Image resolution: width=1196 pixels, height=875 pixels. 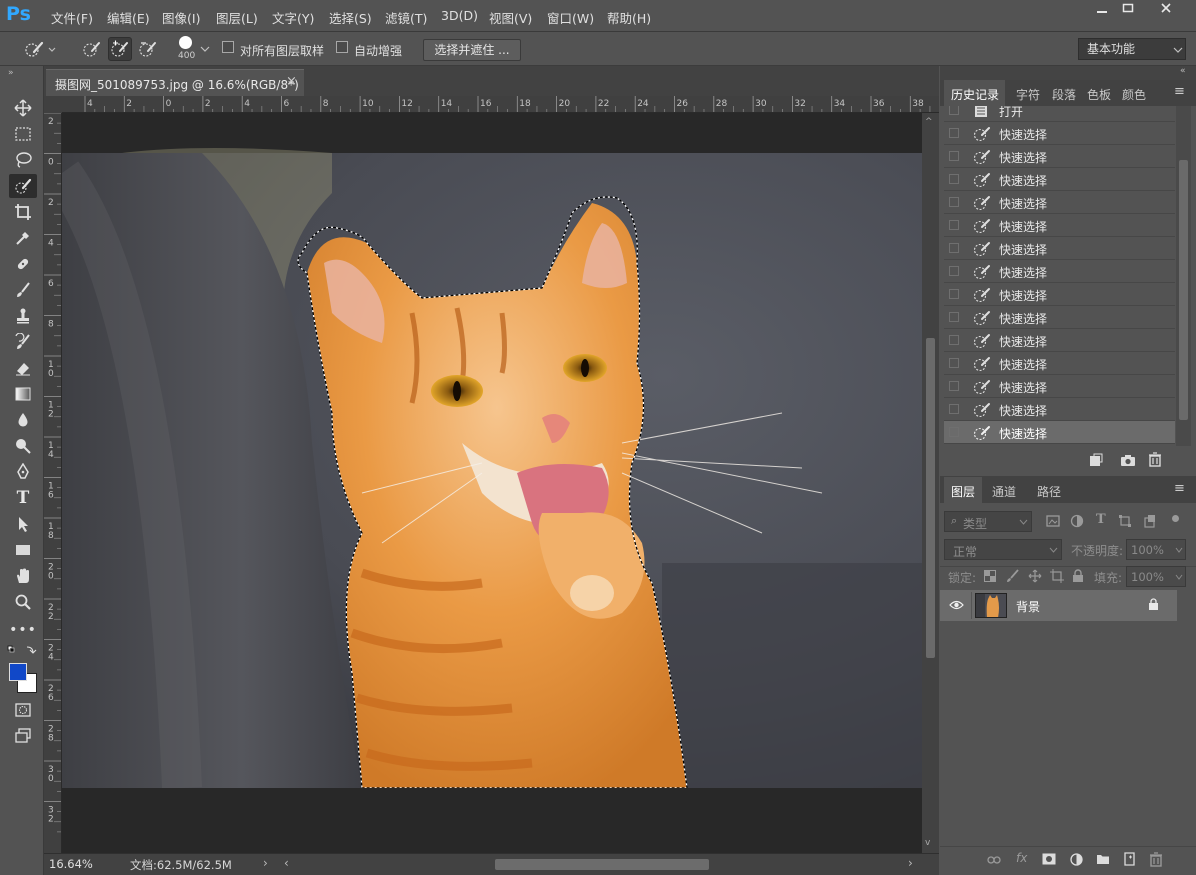 What do you see at coordinates (23, 160) in the screenshot?
I see `lasso-icon` at bounding box center [23, 160].